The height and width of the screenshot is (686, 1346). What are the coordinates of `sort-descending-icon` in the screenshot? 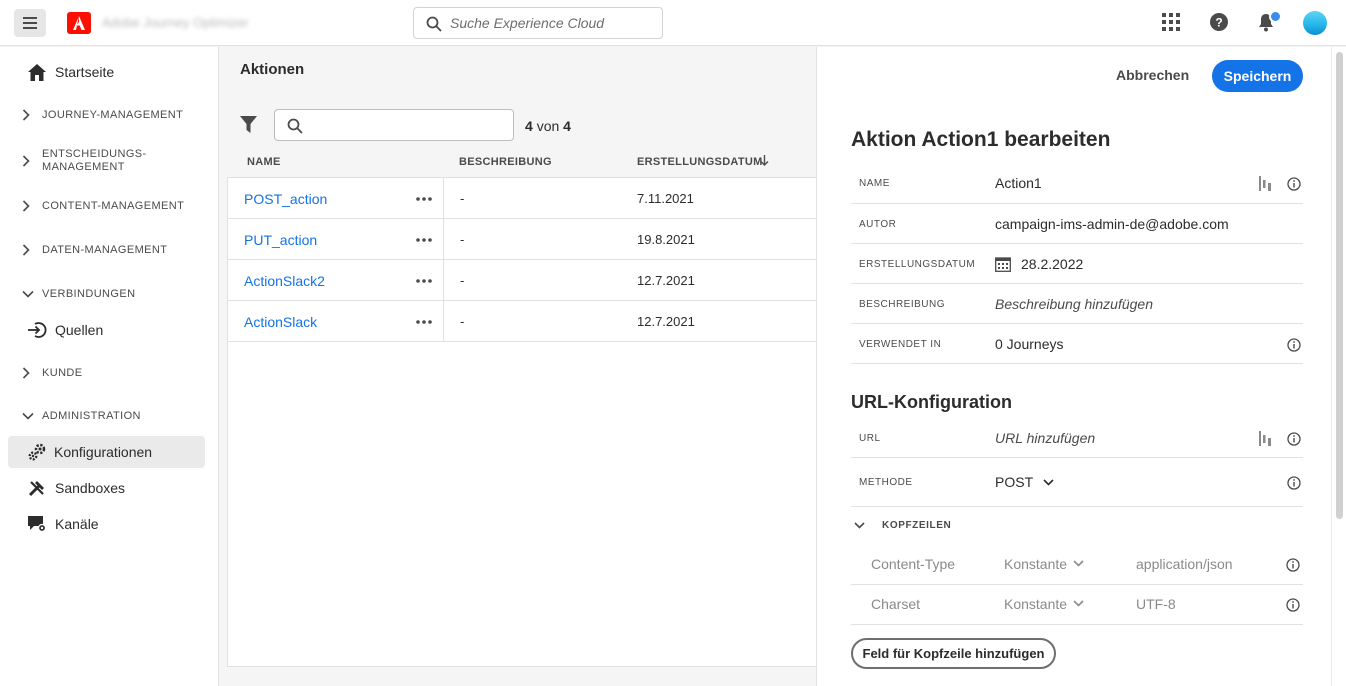 It's located at (764, 160).